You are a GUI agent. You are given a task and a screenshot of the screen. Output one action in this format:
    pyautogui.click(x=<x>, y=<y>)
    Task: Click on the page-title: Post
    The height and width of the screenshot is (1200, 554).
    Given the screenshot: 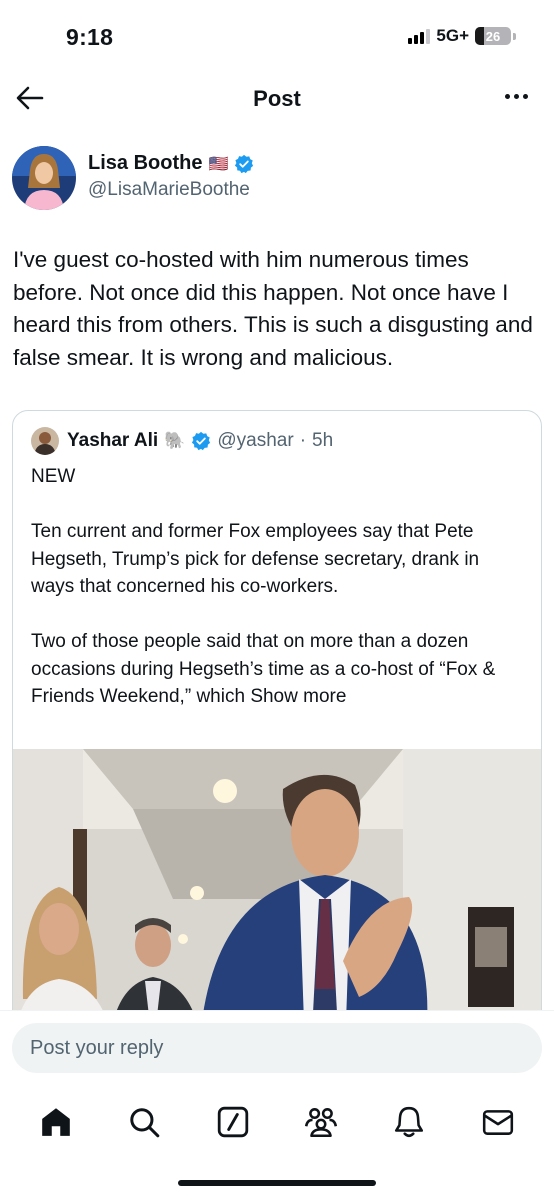 What is the action you would take?
    pyautogui.click(x=277, y=98)
    